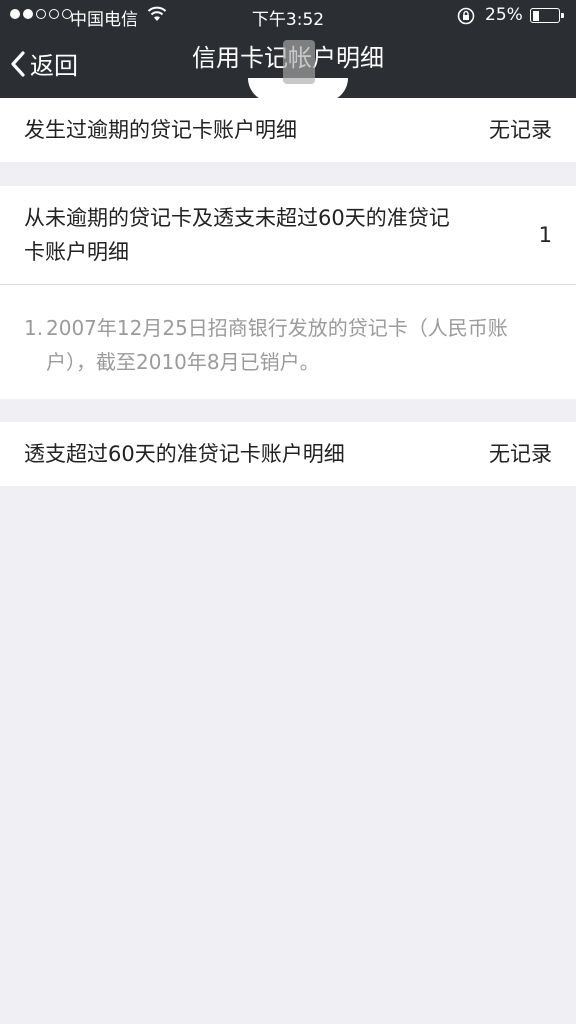 This screenshot has height=1024, width=576. I want to click on battery-percent: 25%, so click(504, 15).